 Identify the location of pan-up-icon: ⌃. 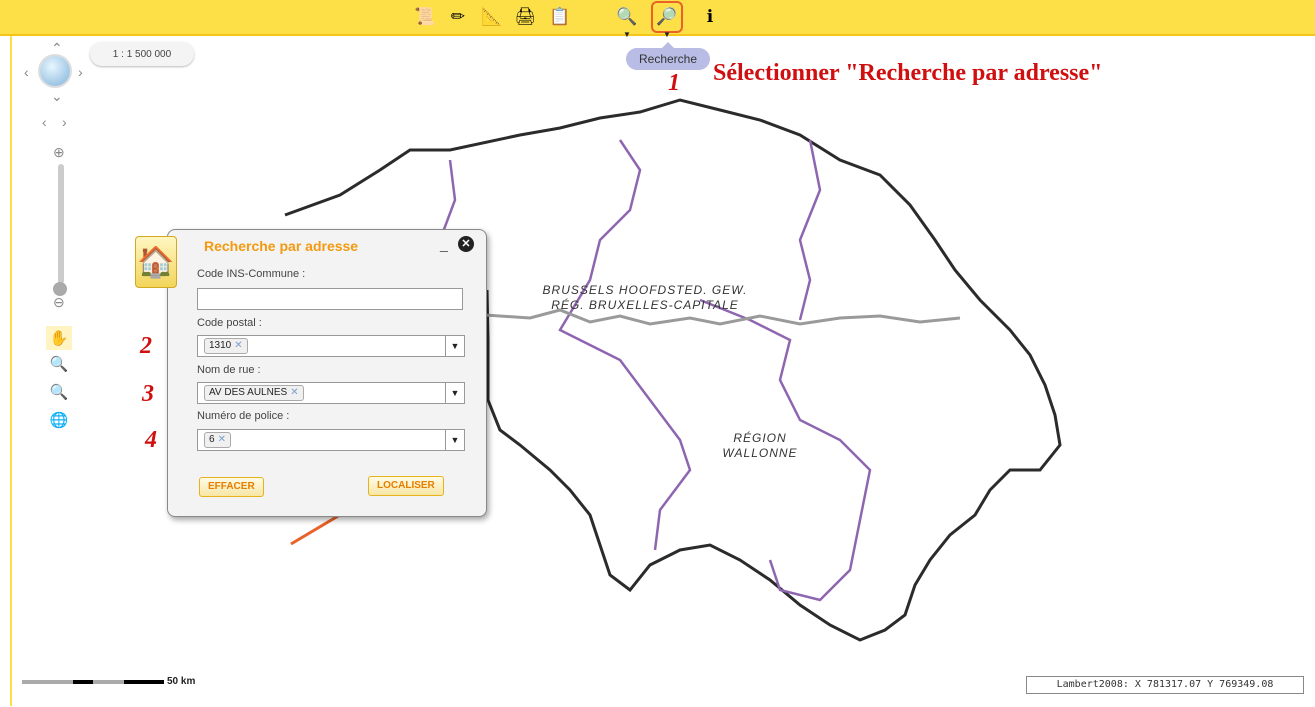
(57, 48).